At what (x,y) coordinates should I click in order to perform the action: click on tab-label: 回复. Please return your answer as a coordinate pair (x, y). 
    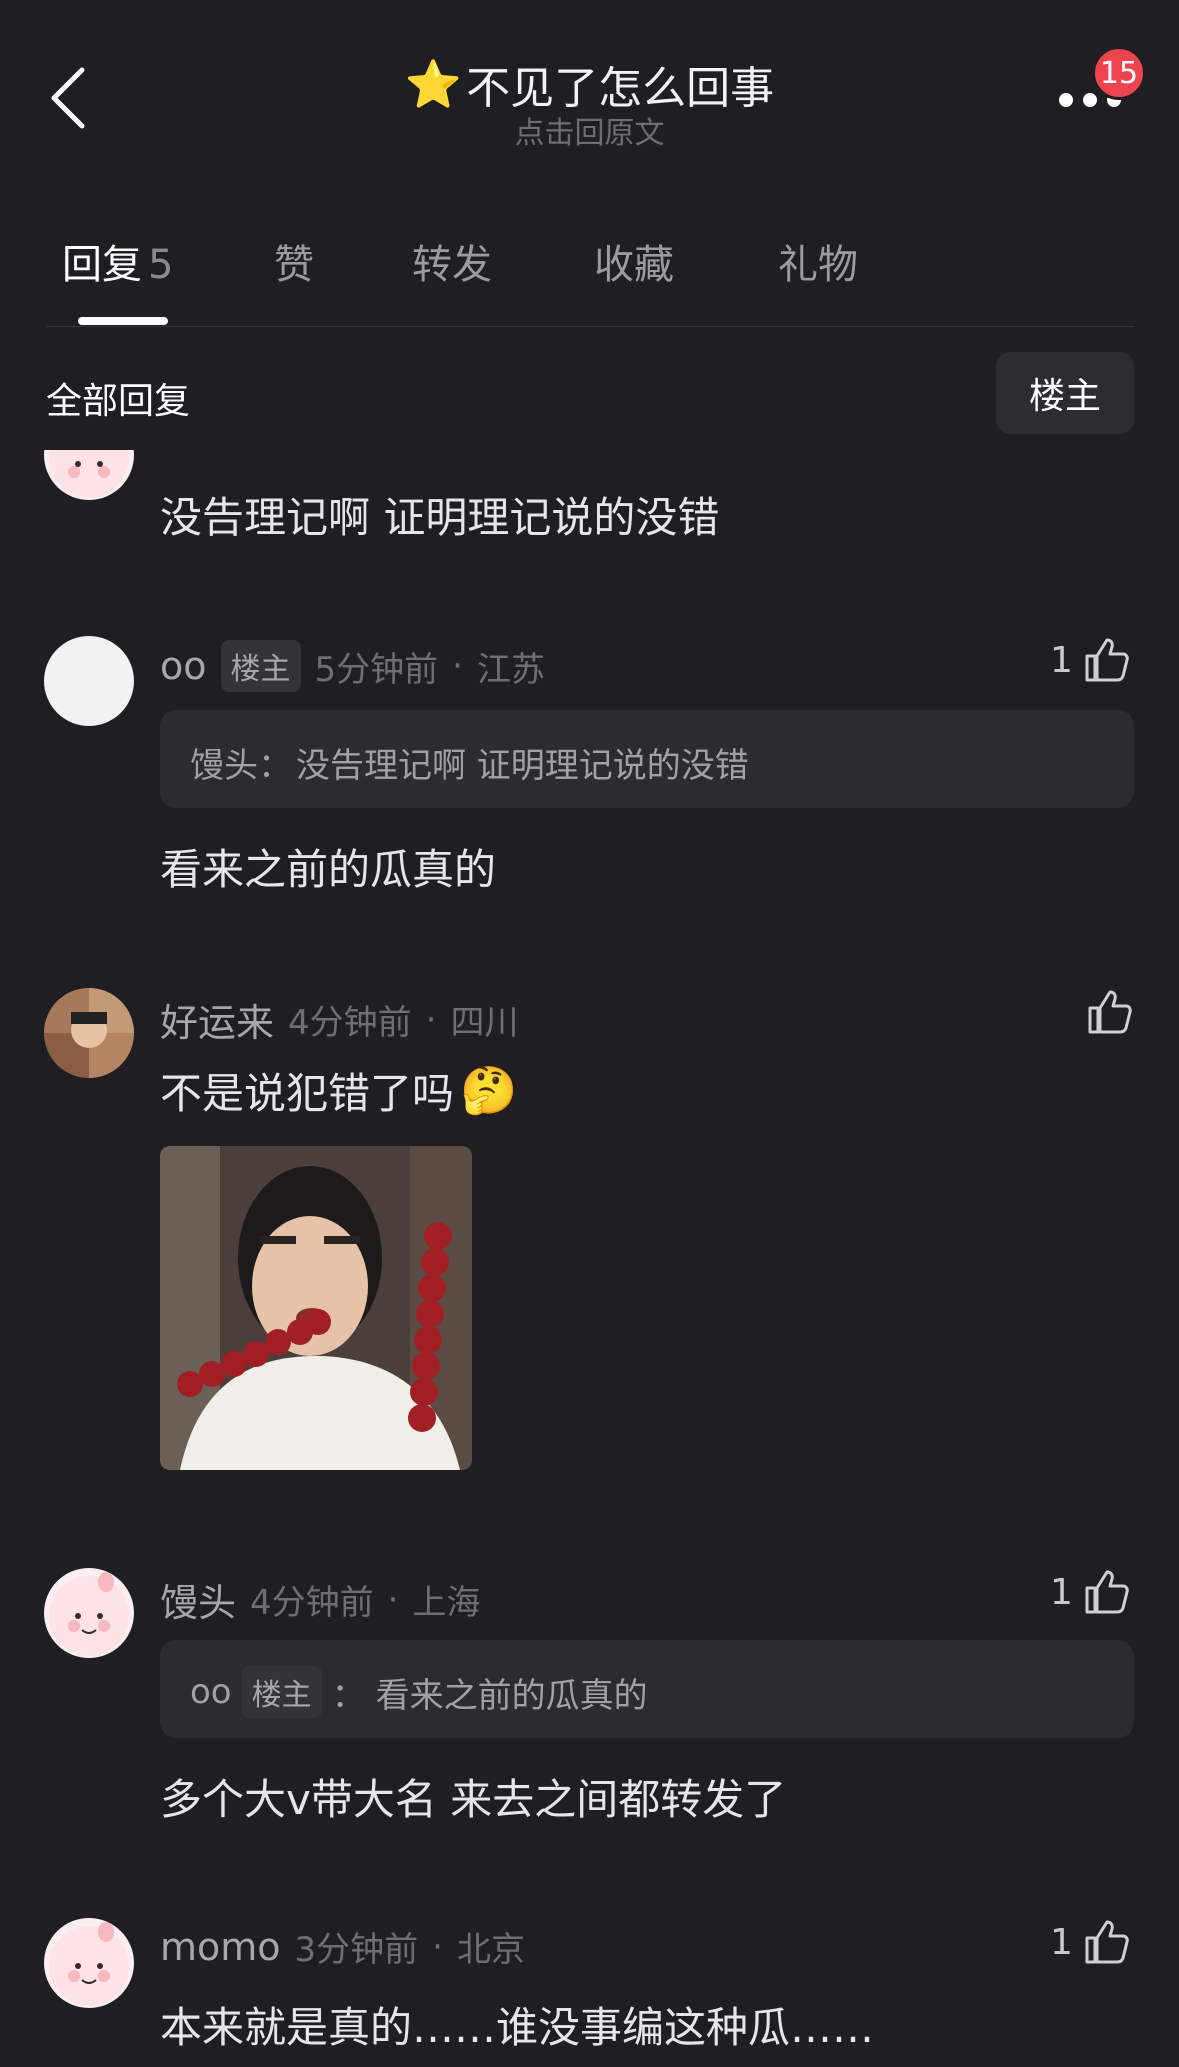
    Looking at the image, I should click on (102, 265).